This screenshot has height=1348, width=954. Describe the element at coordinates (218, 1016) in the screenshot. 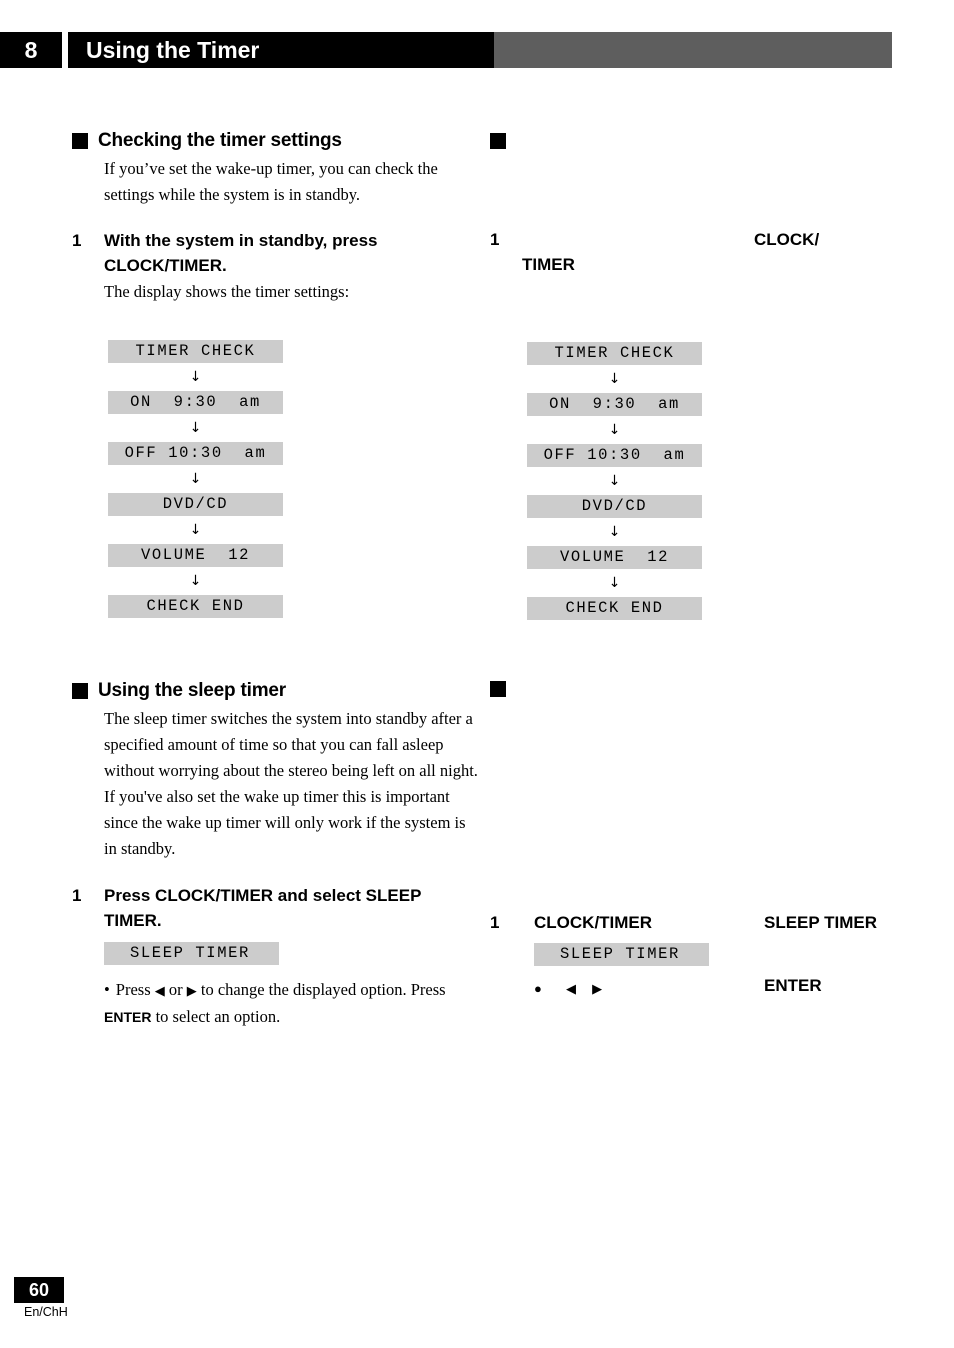

I see `bullet-text-part3: to select an option.` at that location.